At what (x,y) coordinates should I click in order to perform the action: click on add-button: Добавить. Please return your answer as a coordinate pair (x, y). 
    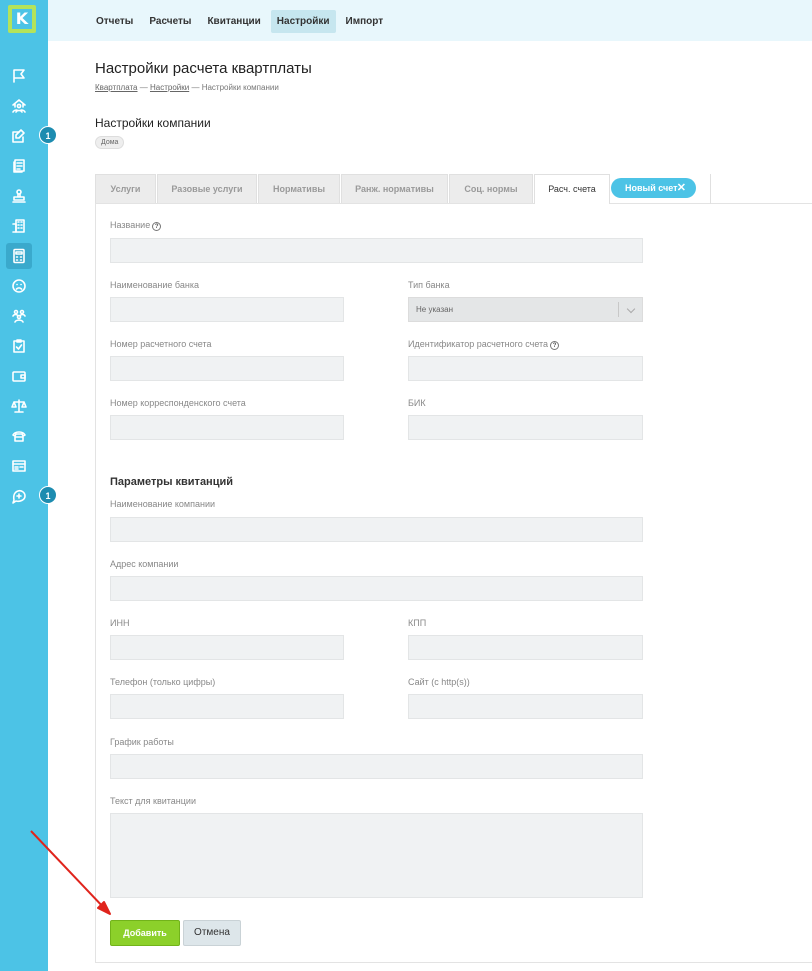
    Looking at the image, I should click on (145, 933).